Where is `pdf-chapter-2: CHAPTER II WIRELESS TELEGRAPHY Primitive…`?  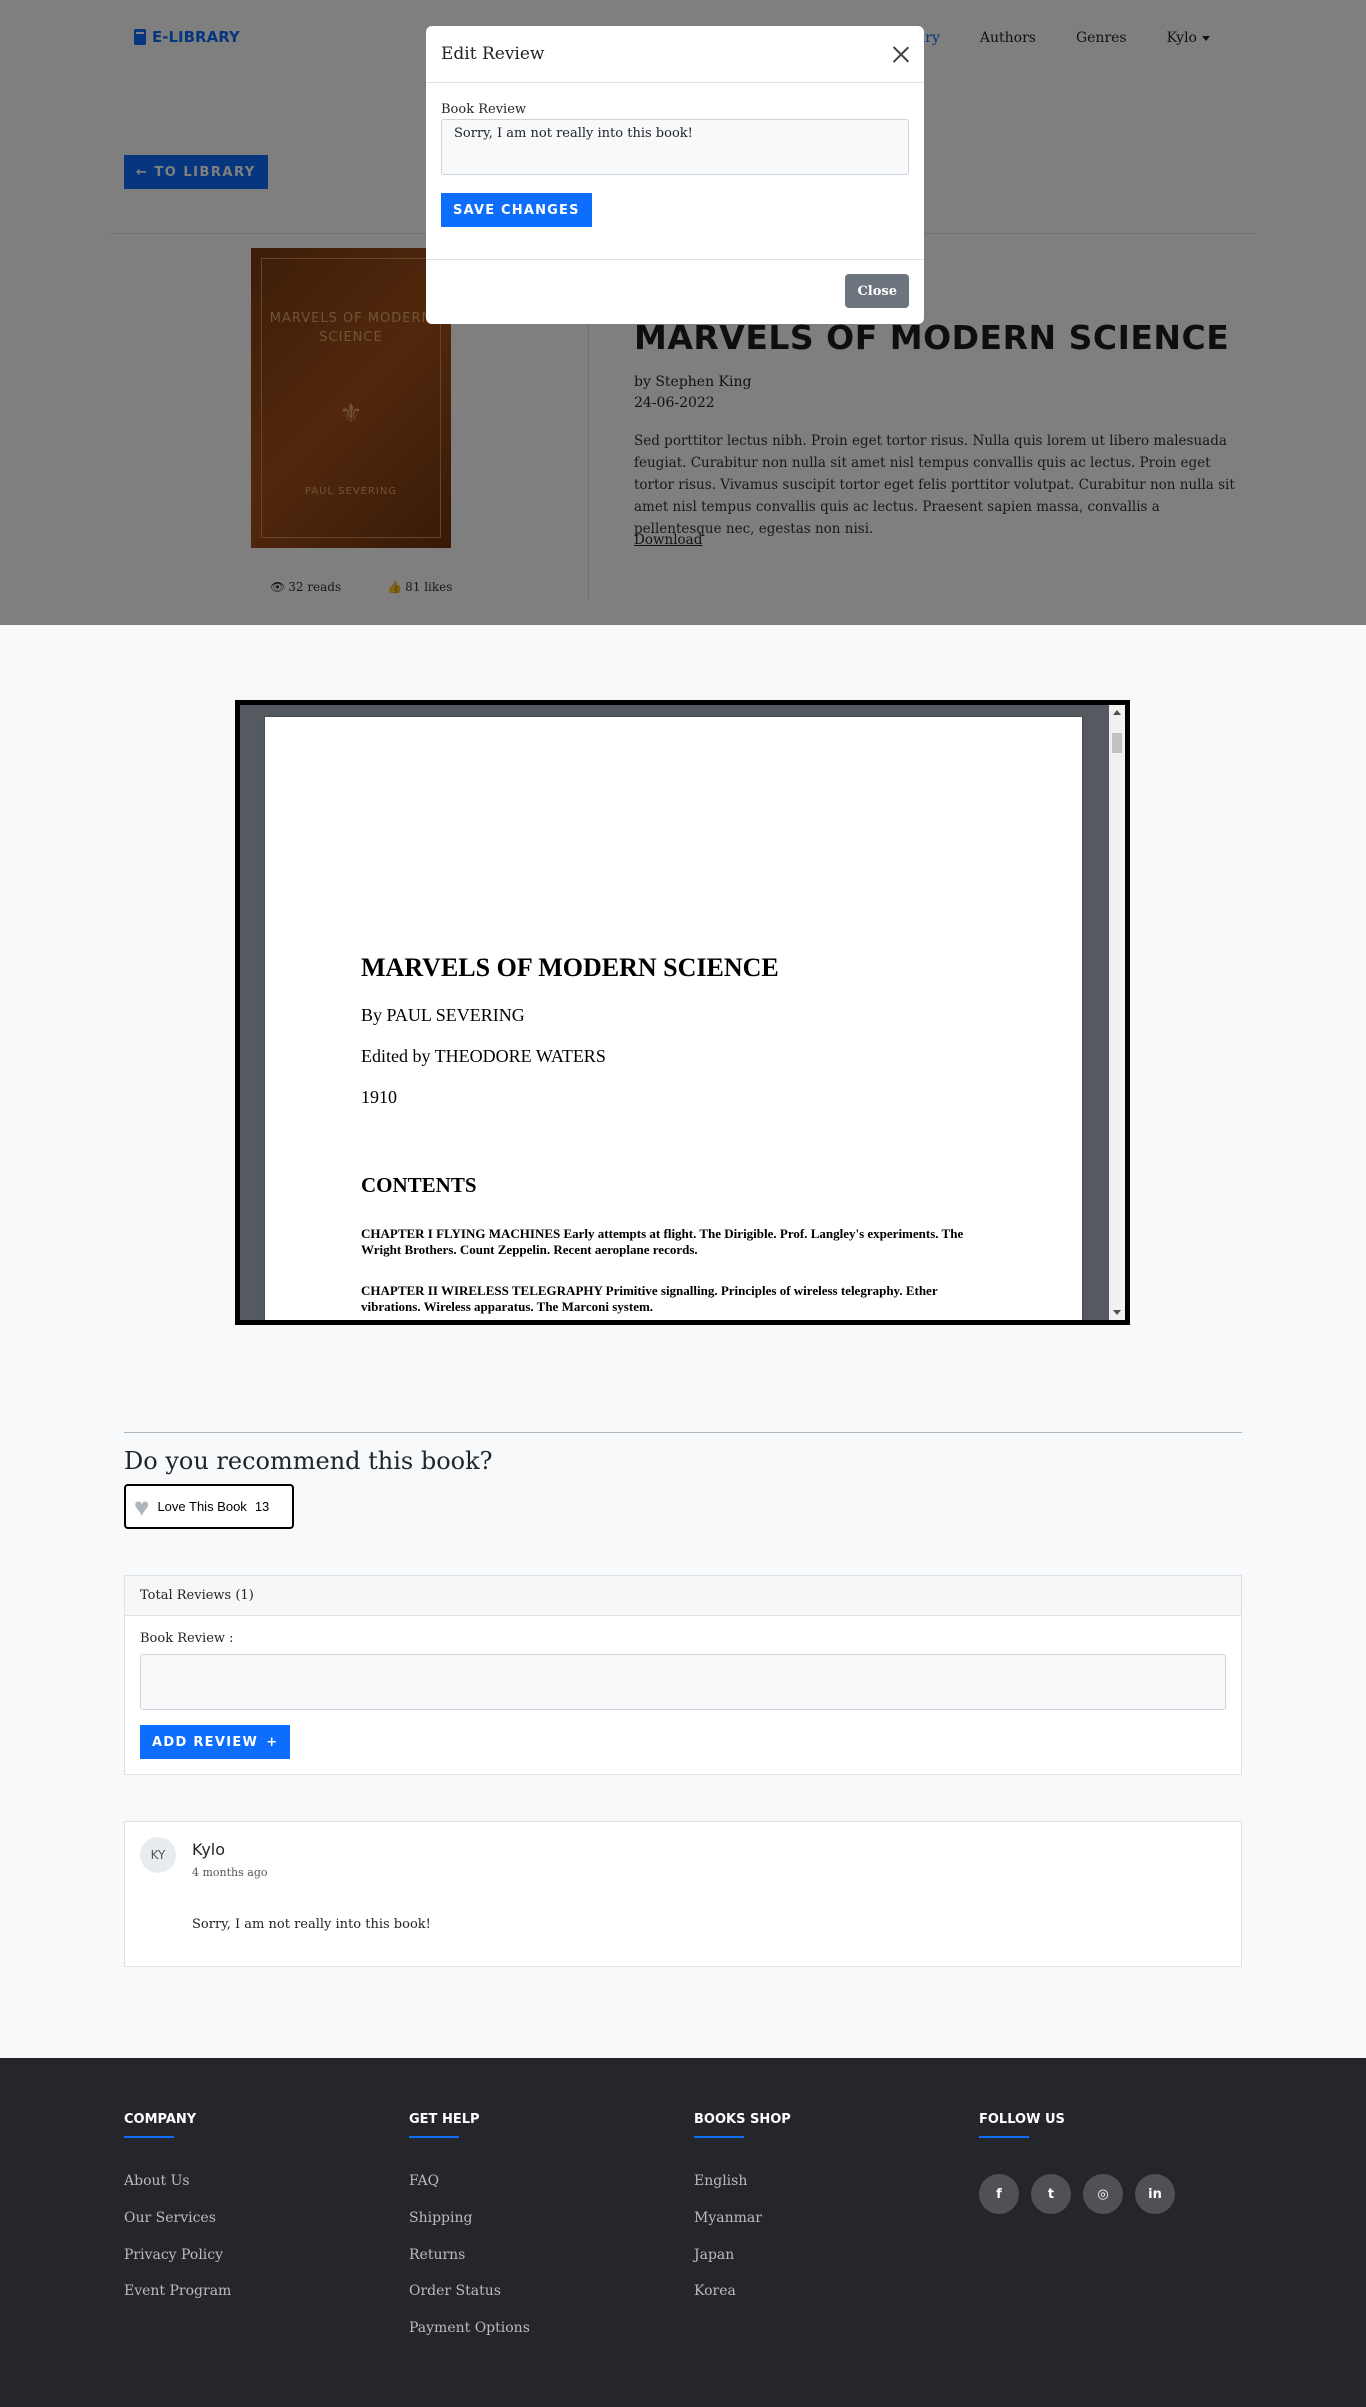
pdf-chapter-2: CHAPTER II WIRELESS TELEGRAPHY Primitive… is located at coordinates (649, 1298).